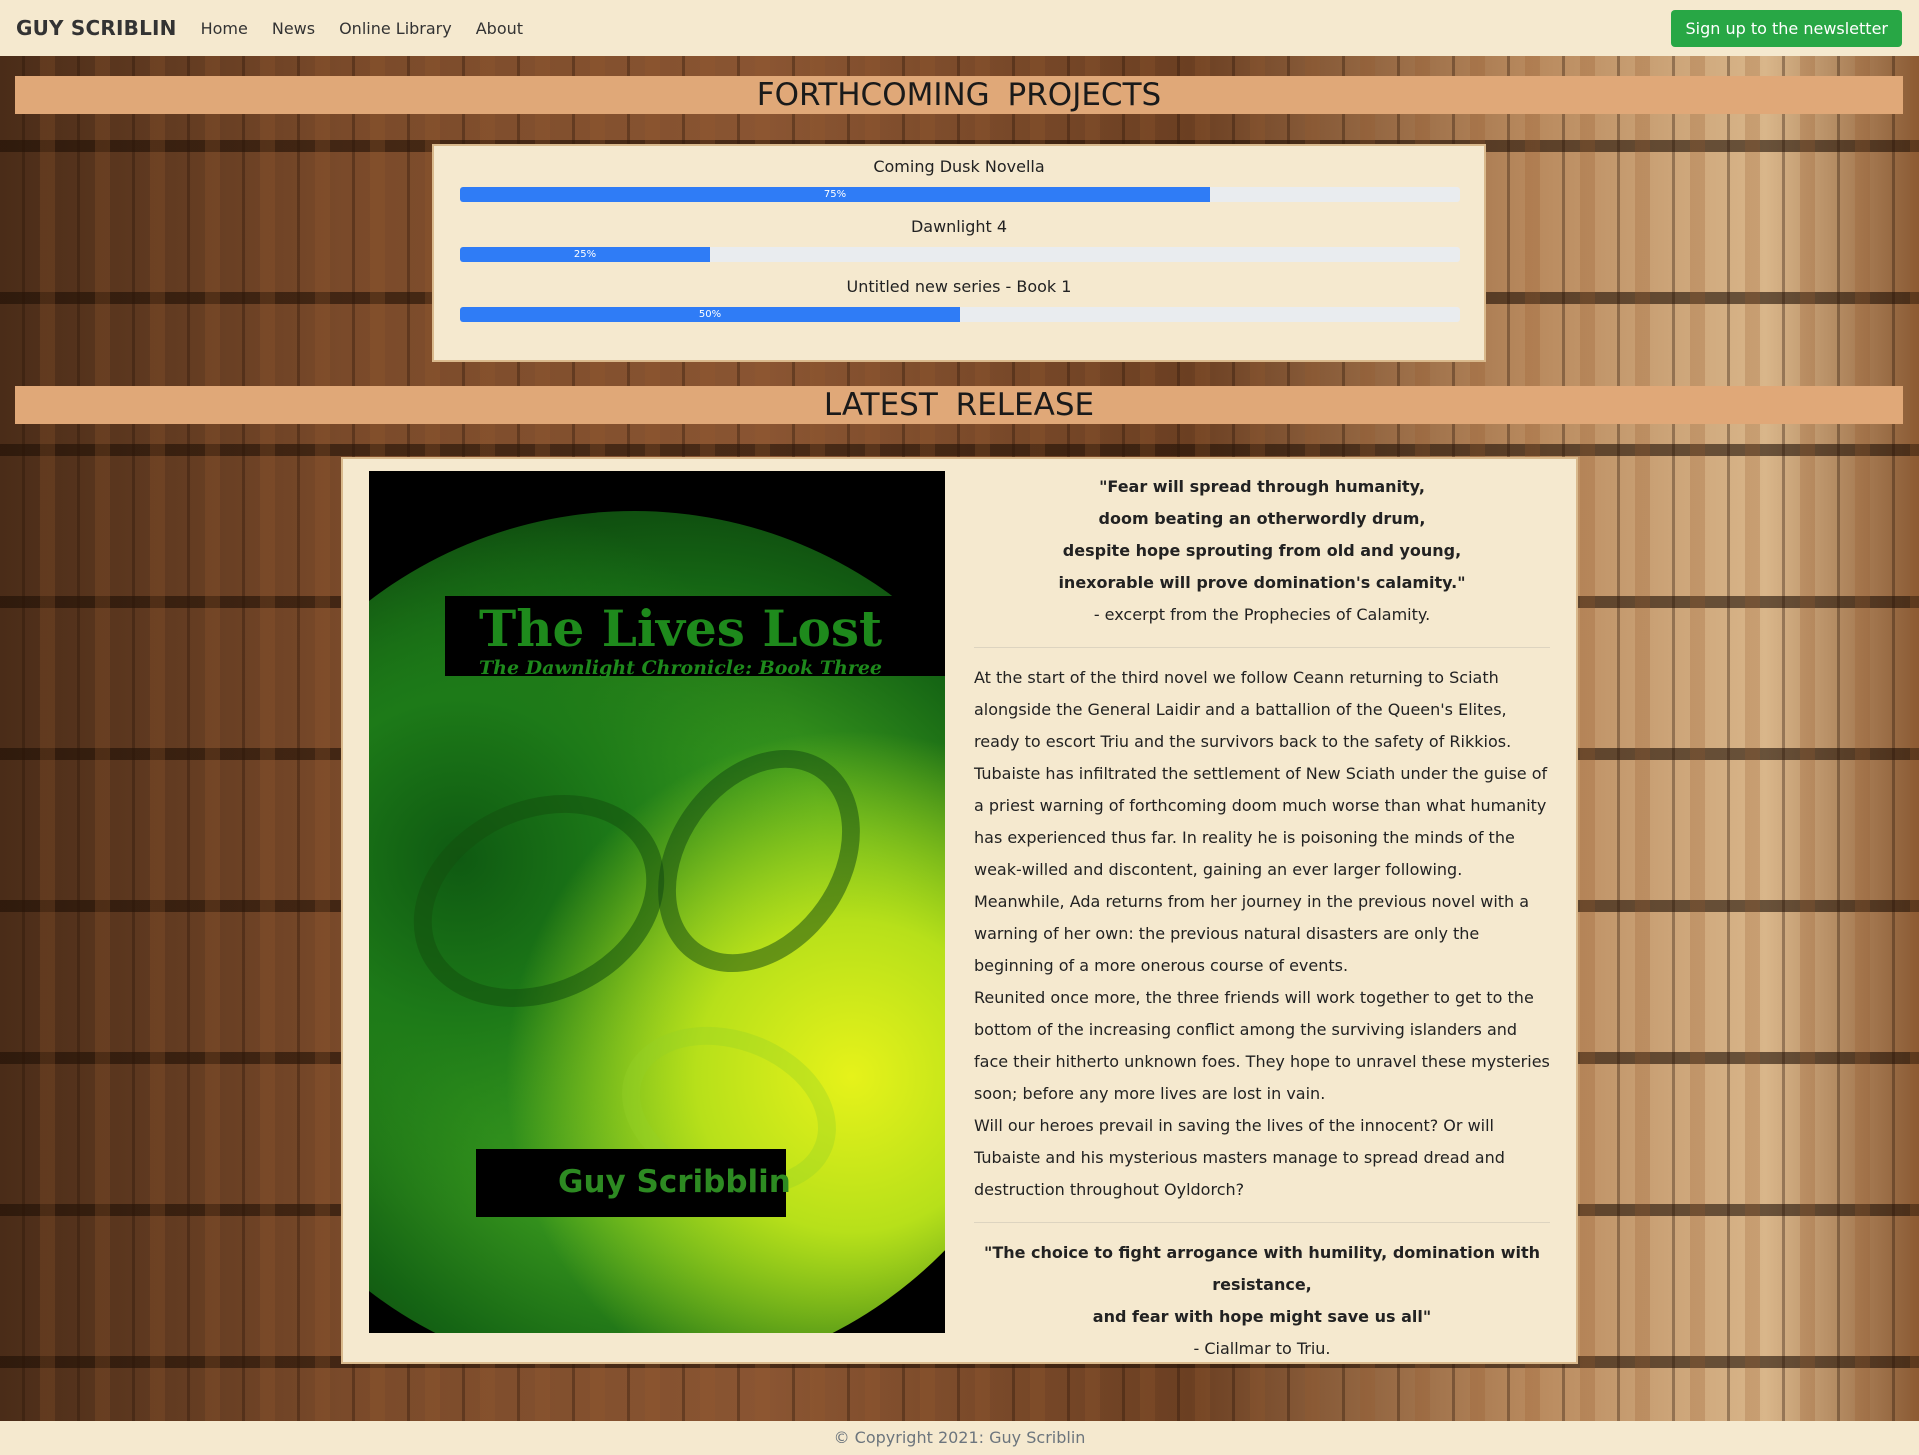  I want to click on opening-quote-line: doom beating an otherwordly drum,, so click(1262, 518).